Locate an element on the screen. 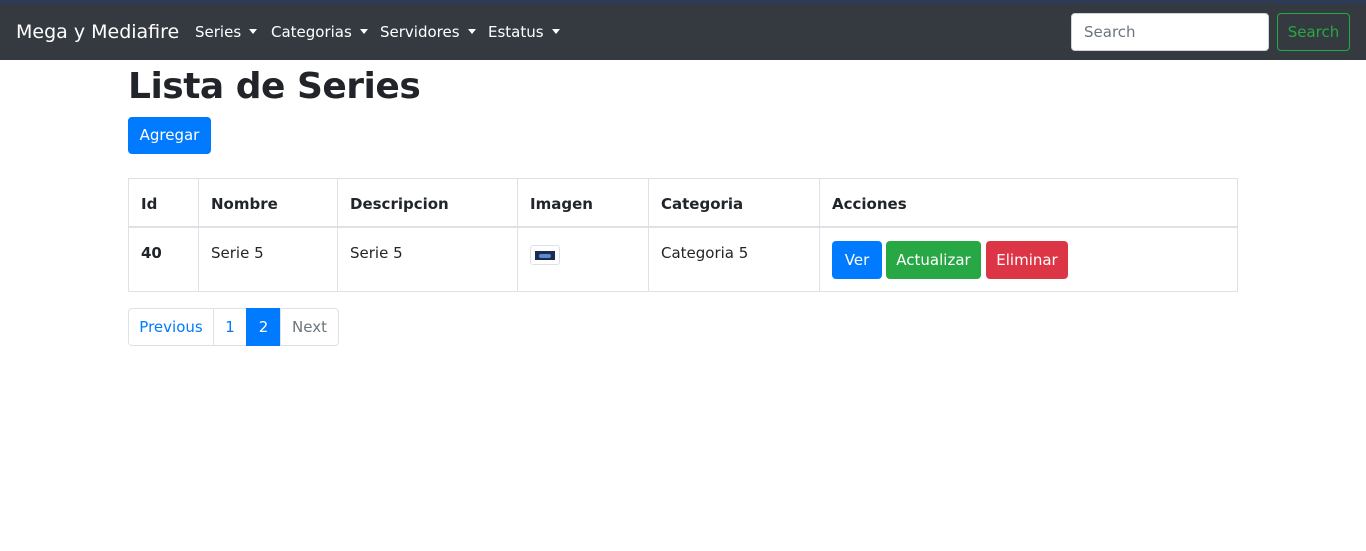 This screenshot has height=551, width=1366. search-input is located at coordinates (1170, 32).